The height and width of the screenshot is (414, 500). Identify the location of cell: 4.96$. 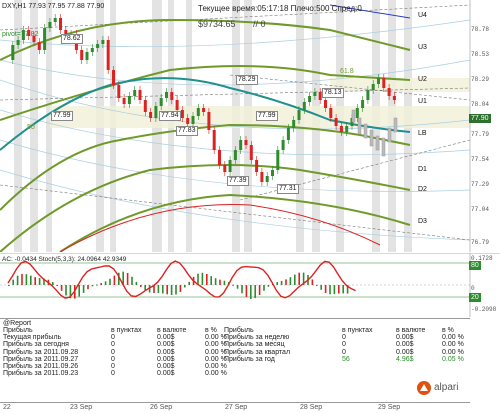
(405, 359).